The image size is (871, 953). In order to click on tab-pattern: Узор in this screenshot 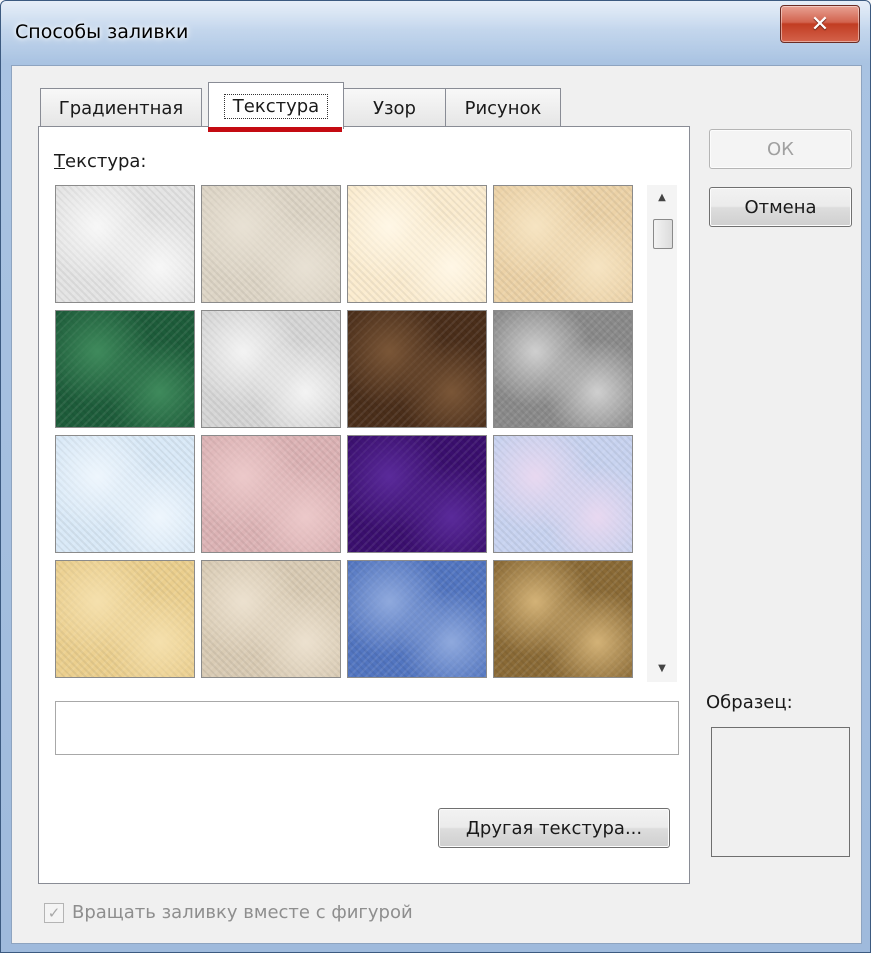, I will do `click(394, 107)`.